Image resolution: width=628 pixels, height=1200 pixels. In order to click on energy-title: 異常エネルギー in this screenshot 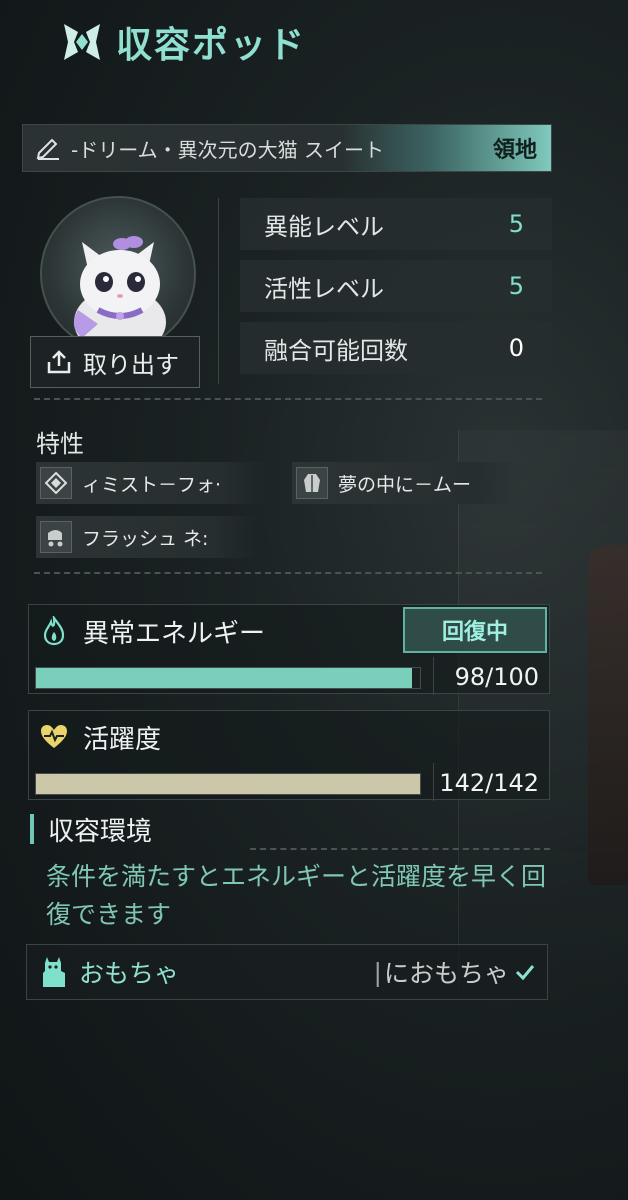, I will do `click(174, 633)`.